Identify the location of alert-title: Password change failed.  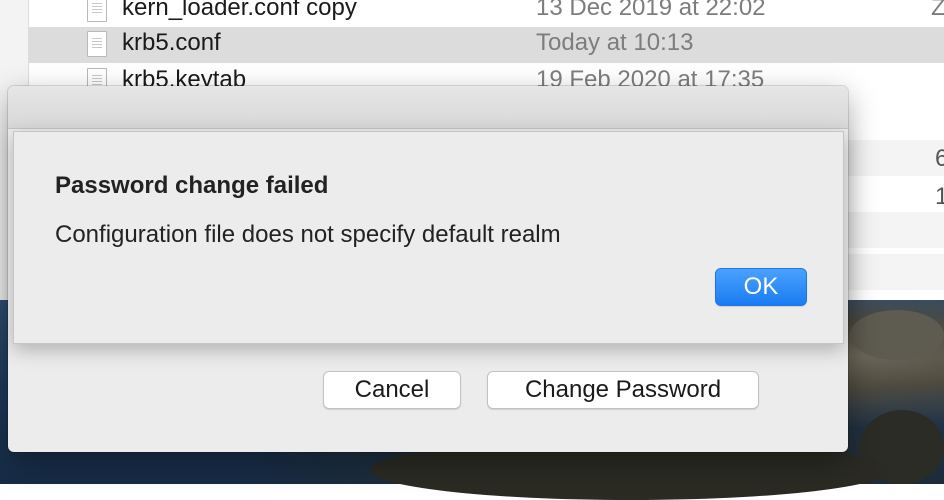
(192, 185).